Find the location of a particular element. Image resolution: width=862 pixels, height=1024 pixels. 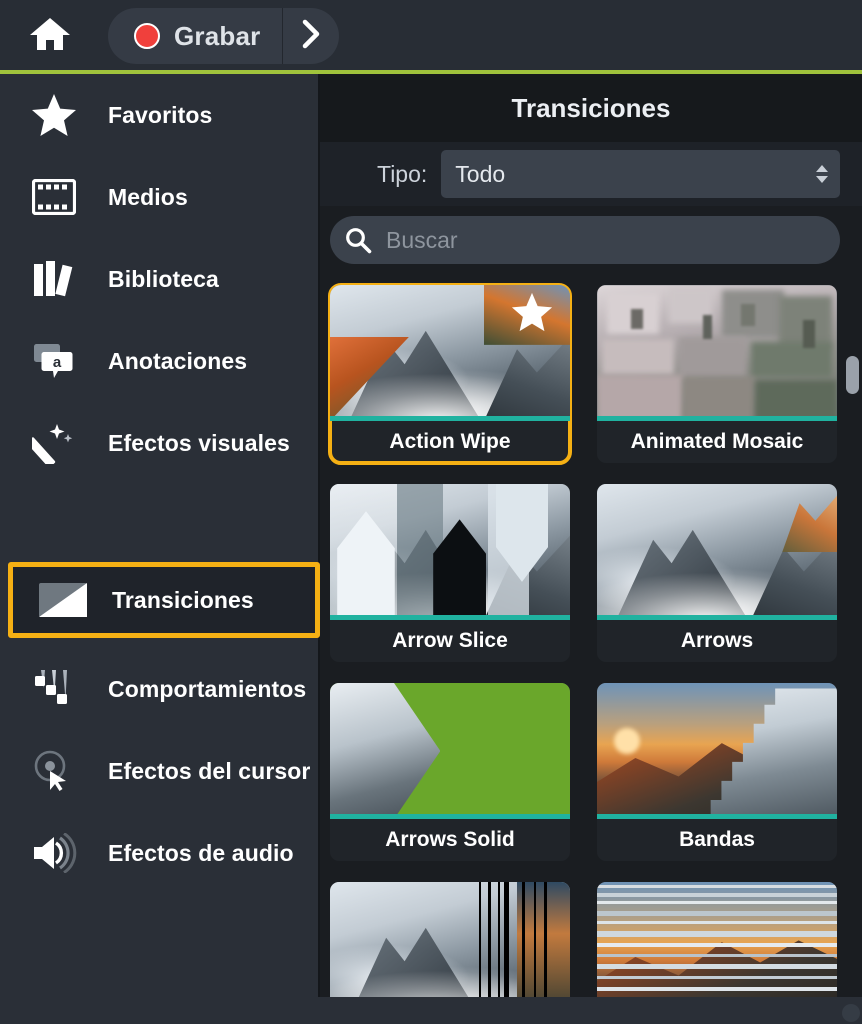

sidebar-item-efectos-visuales: Efectos visuales is located at coordinates (160, 443).